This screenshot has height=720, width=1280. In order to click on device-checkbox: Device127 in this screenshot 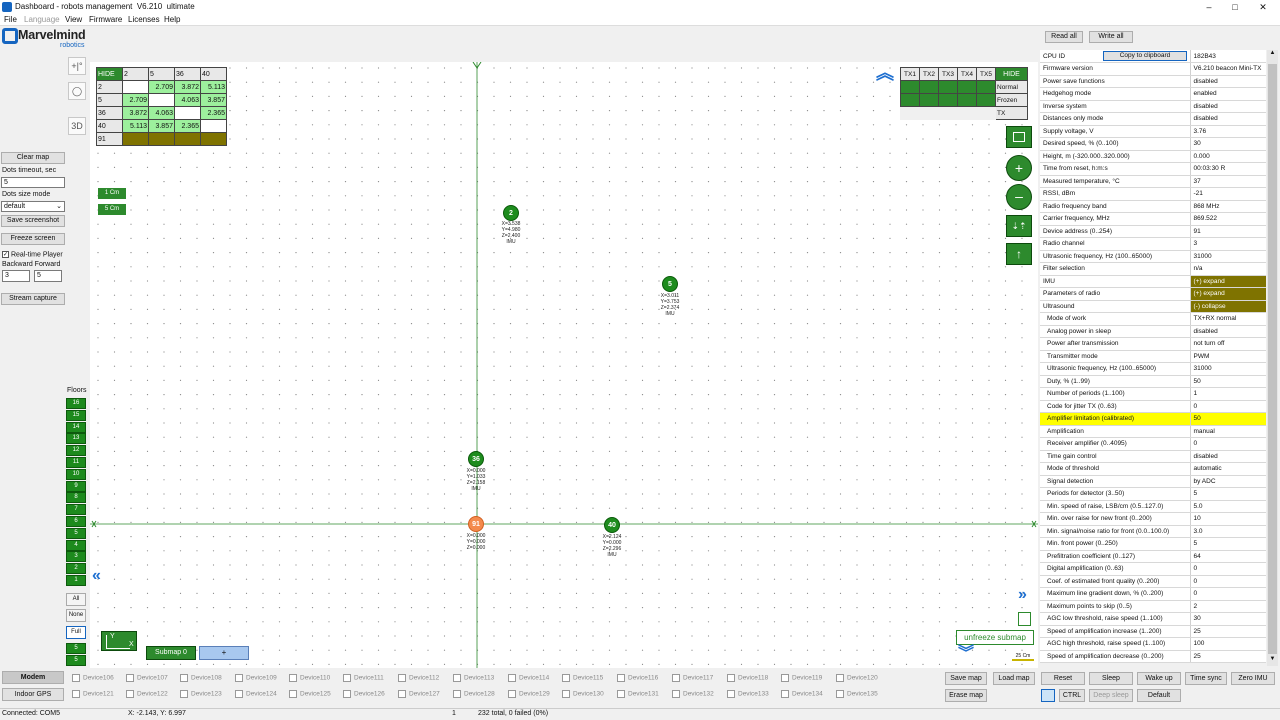, I will do `click(419, 694)`.